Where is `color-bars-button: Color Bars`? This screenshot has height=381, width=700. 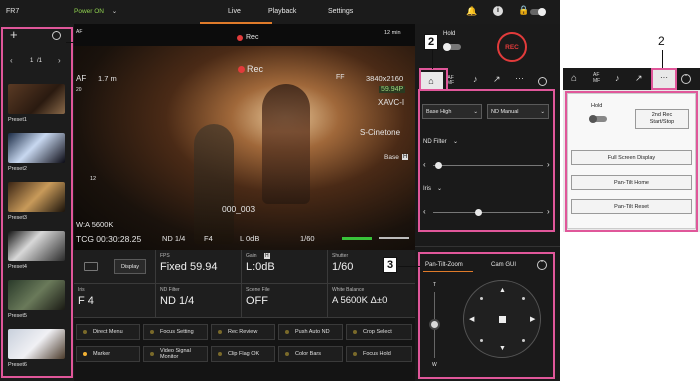
color-bars-button: Color Bars is located at coordinates (310, 354).